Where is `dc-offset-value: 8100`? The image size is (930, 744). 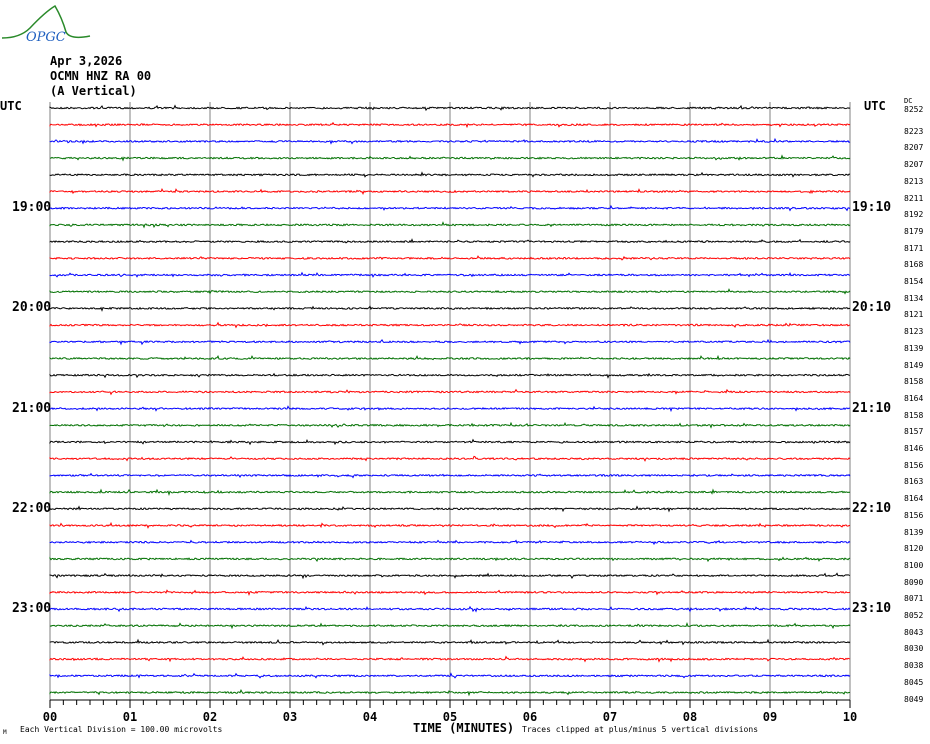 dc-offset-value: 8100 is located at coordinates (914, 565).